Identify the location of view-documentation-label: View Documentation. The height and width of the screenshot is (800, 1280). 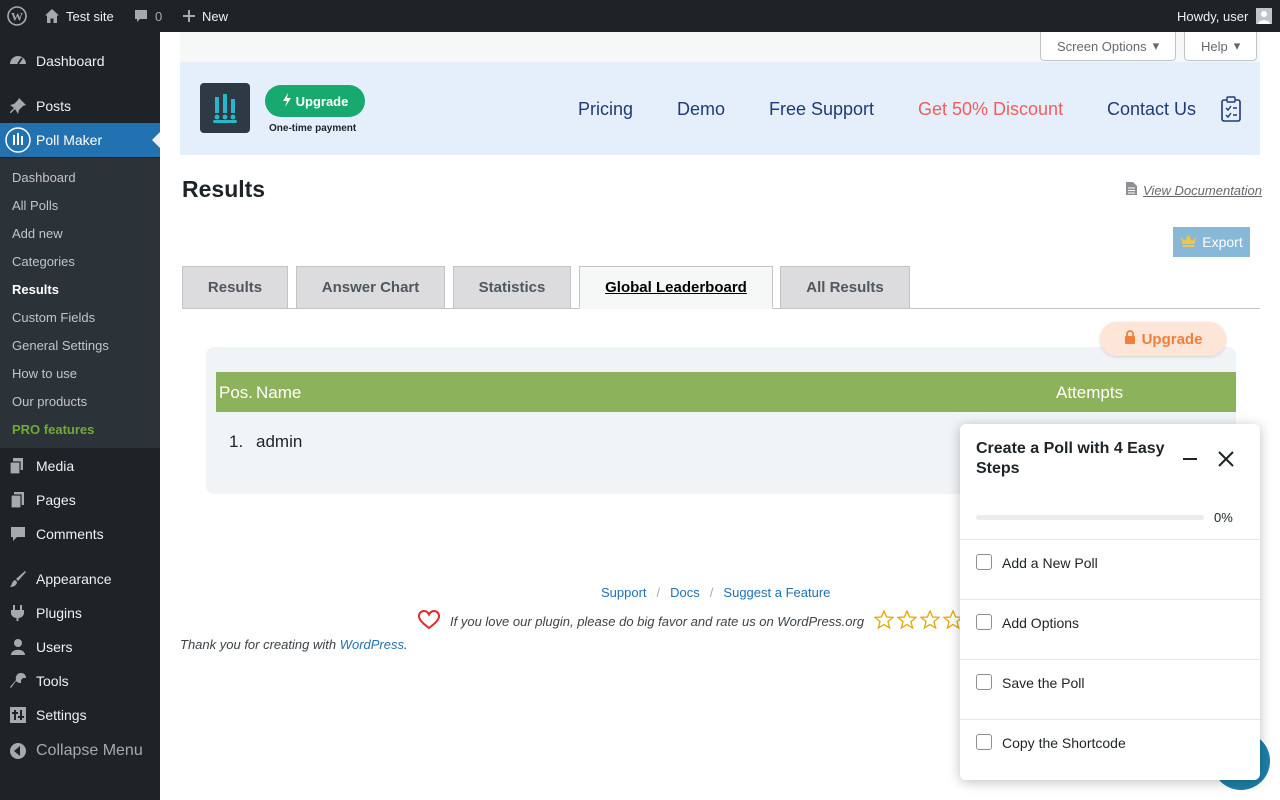
(1202, 190).